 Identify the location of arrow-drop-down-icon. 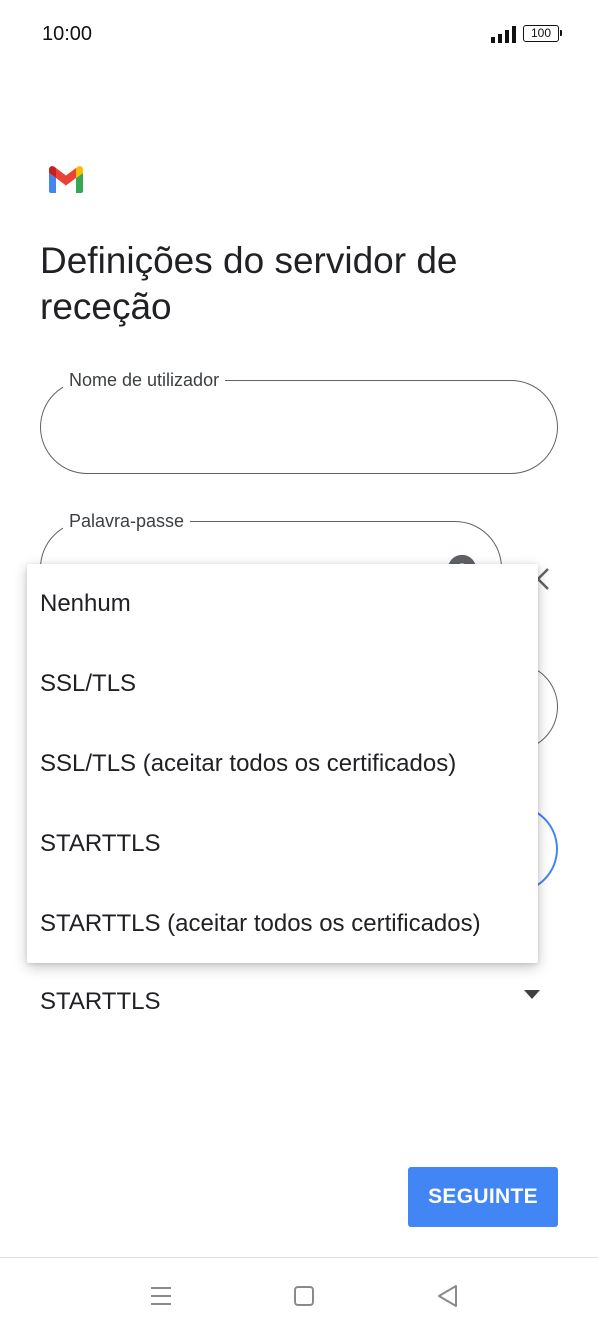
(532, 994).